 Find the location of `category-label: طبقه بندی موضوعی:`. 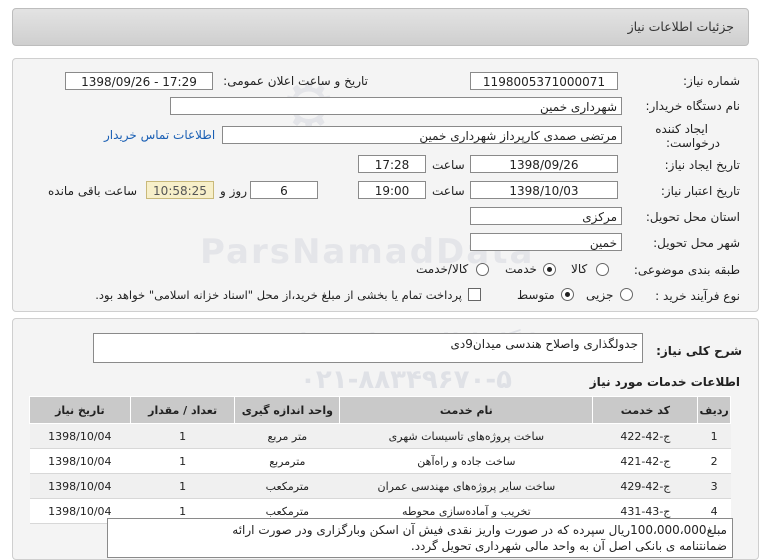

category-label: طبقه بندی موضوعی: is located at coordinates (686, 270).